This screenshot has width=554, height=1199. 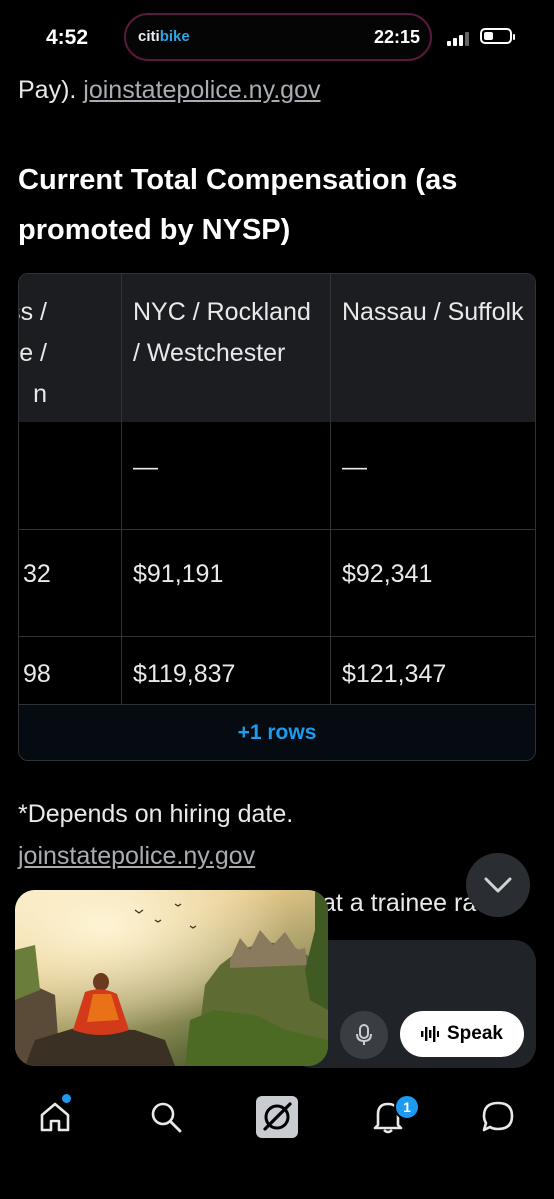 What do you see at coordinates (51, 90) in the screenshot?
I see `top-line-text: Pay).` at bounding box center [51, 90].